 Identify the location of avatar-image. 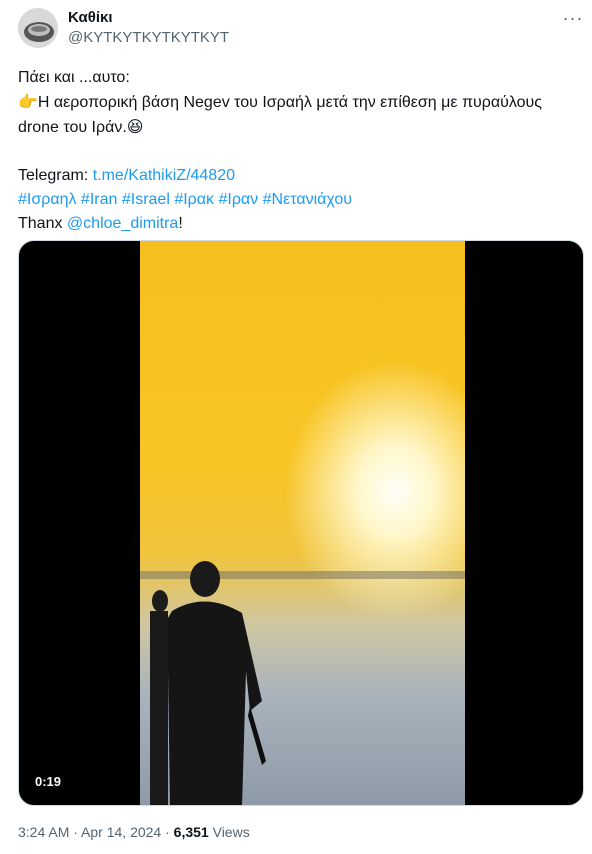
(38, 28).